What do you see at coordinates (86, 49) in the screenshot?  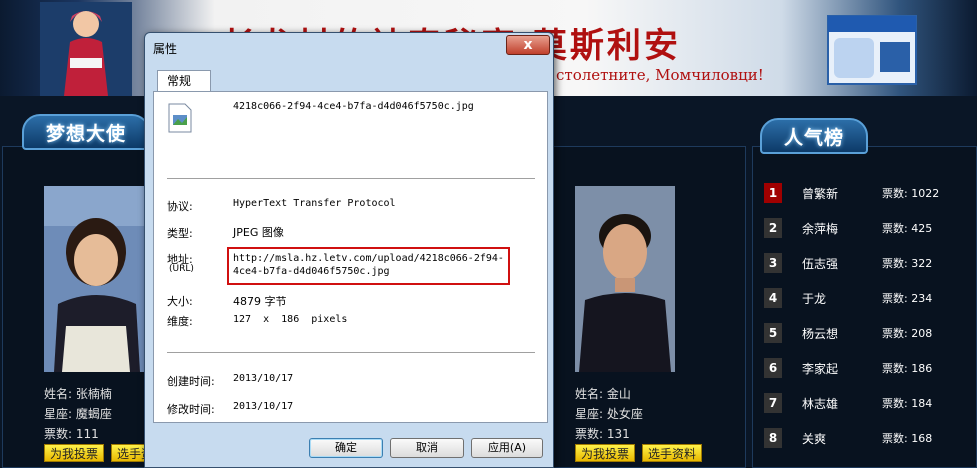 I see `banner-model-image` at bounding box center [86, 49].